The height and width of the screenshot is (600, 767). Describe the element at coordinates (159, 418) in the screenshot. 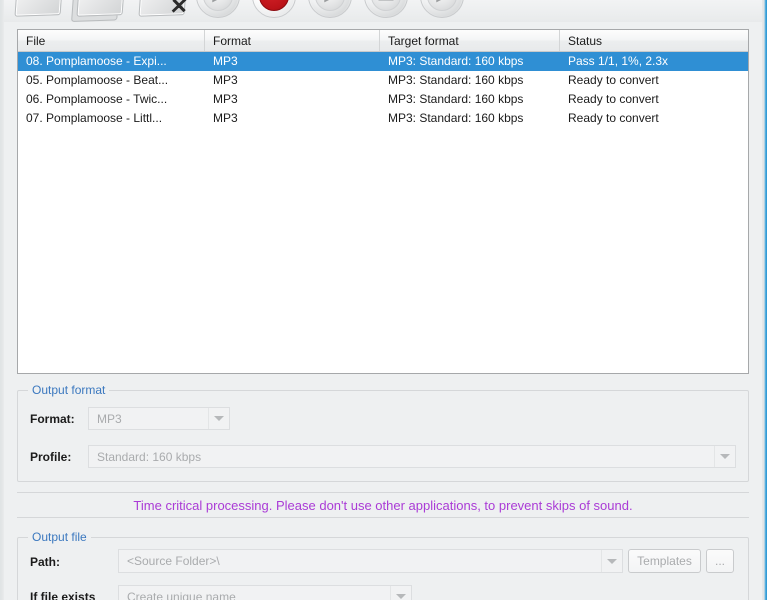

I see `format-select: MP3` at that location.